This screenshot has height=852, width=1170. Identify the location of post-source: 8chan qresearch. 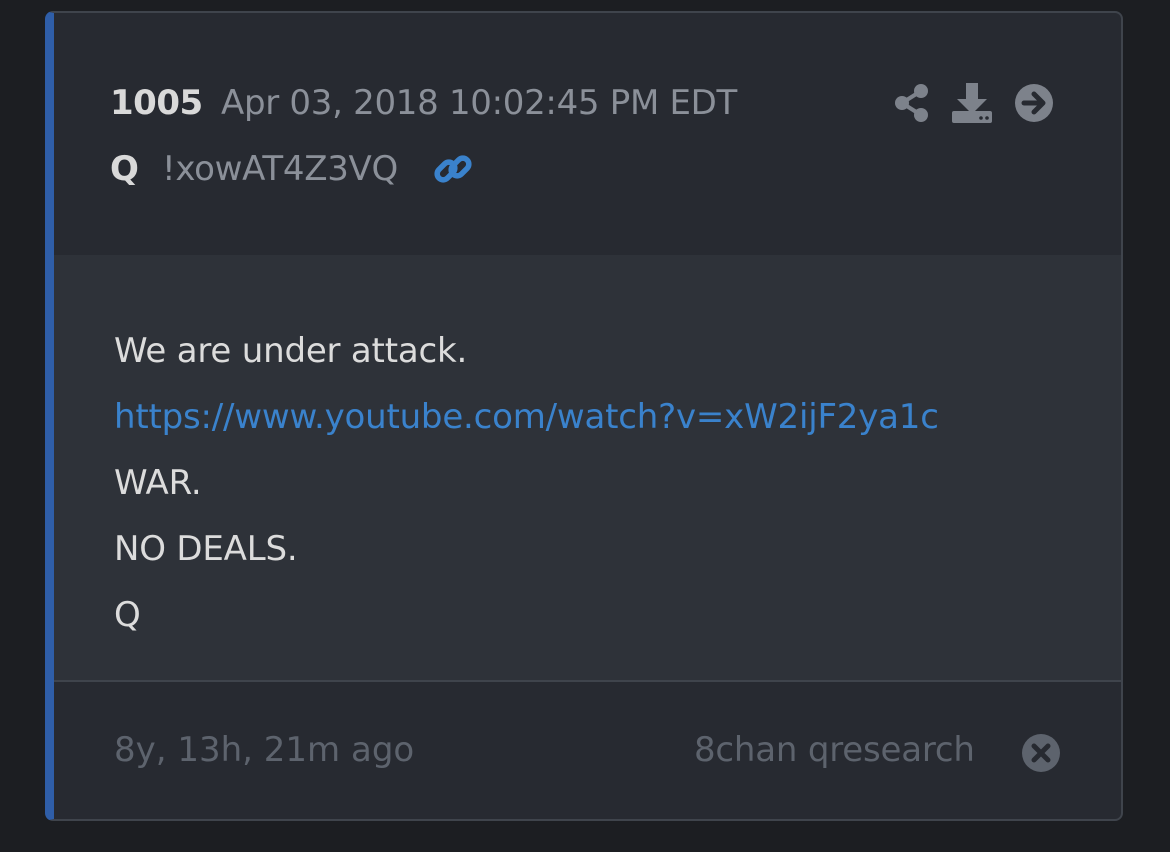
(834, 750).